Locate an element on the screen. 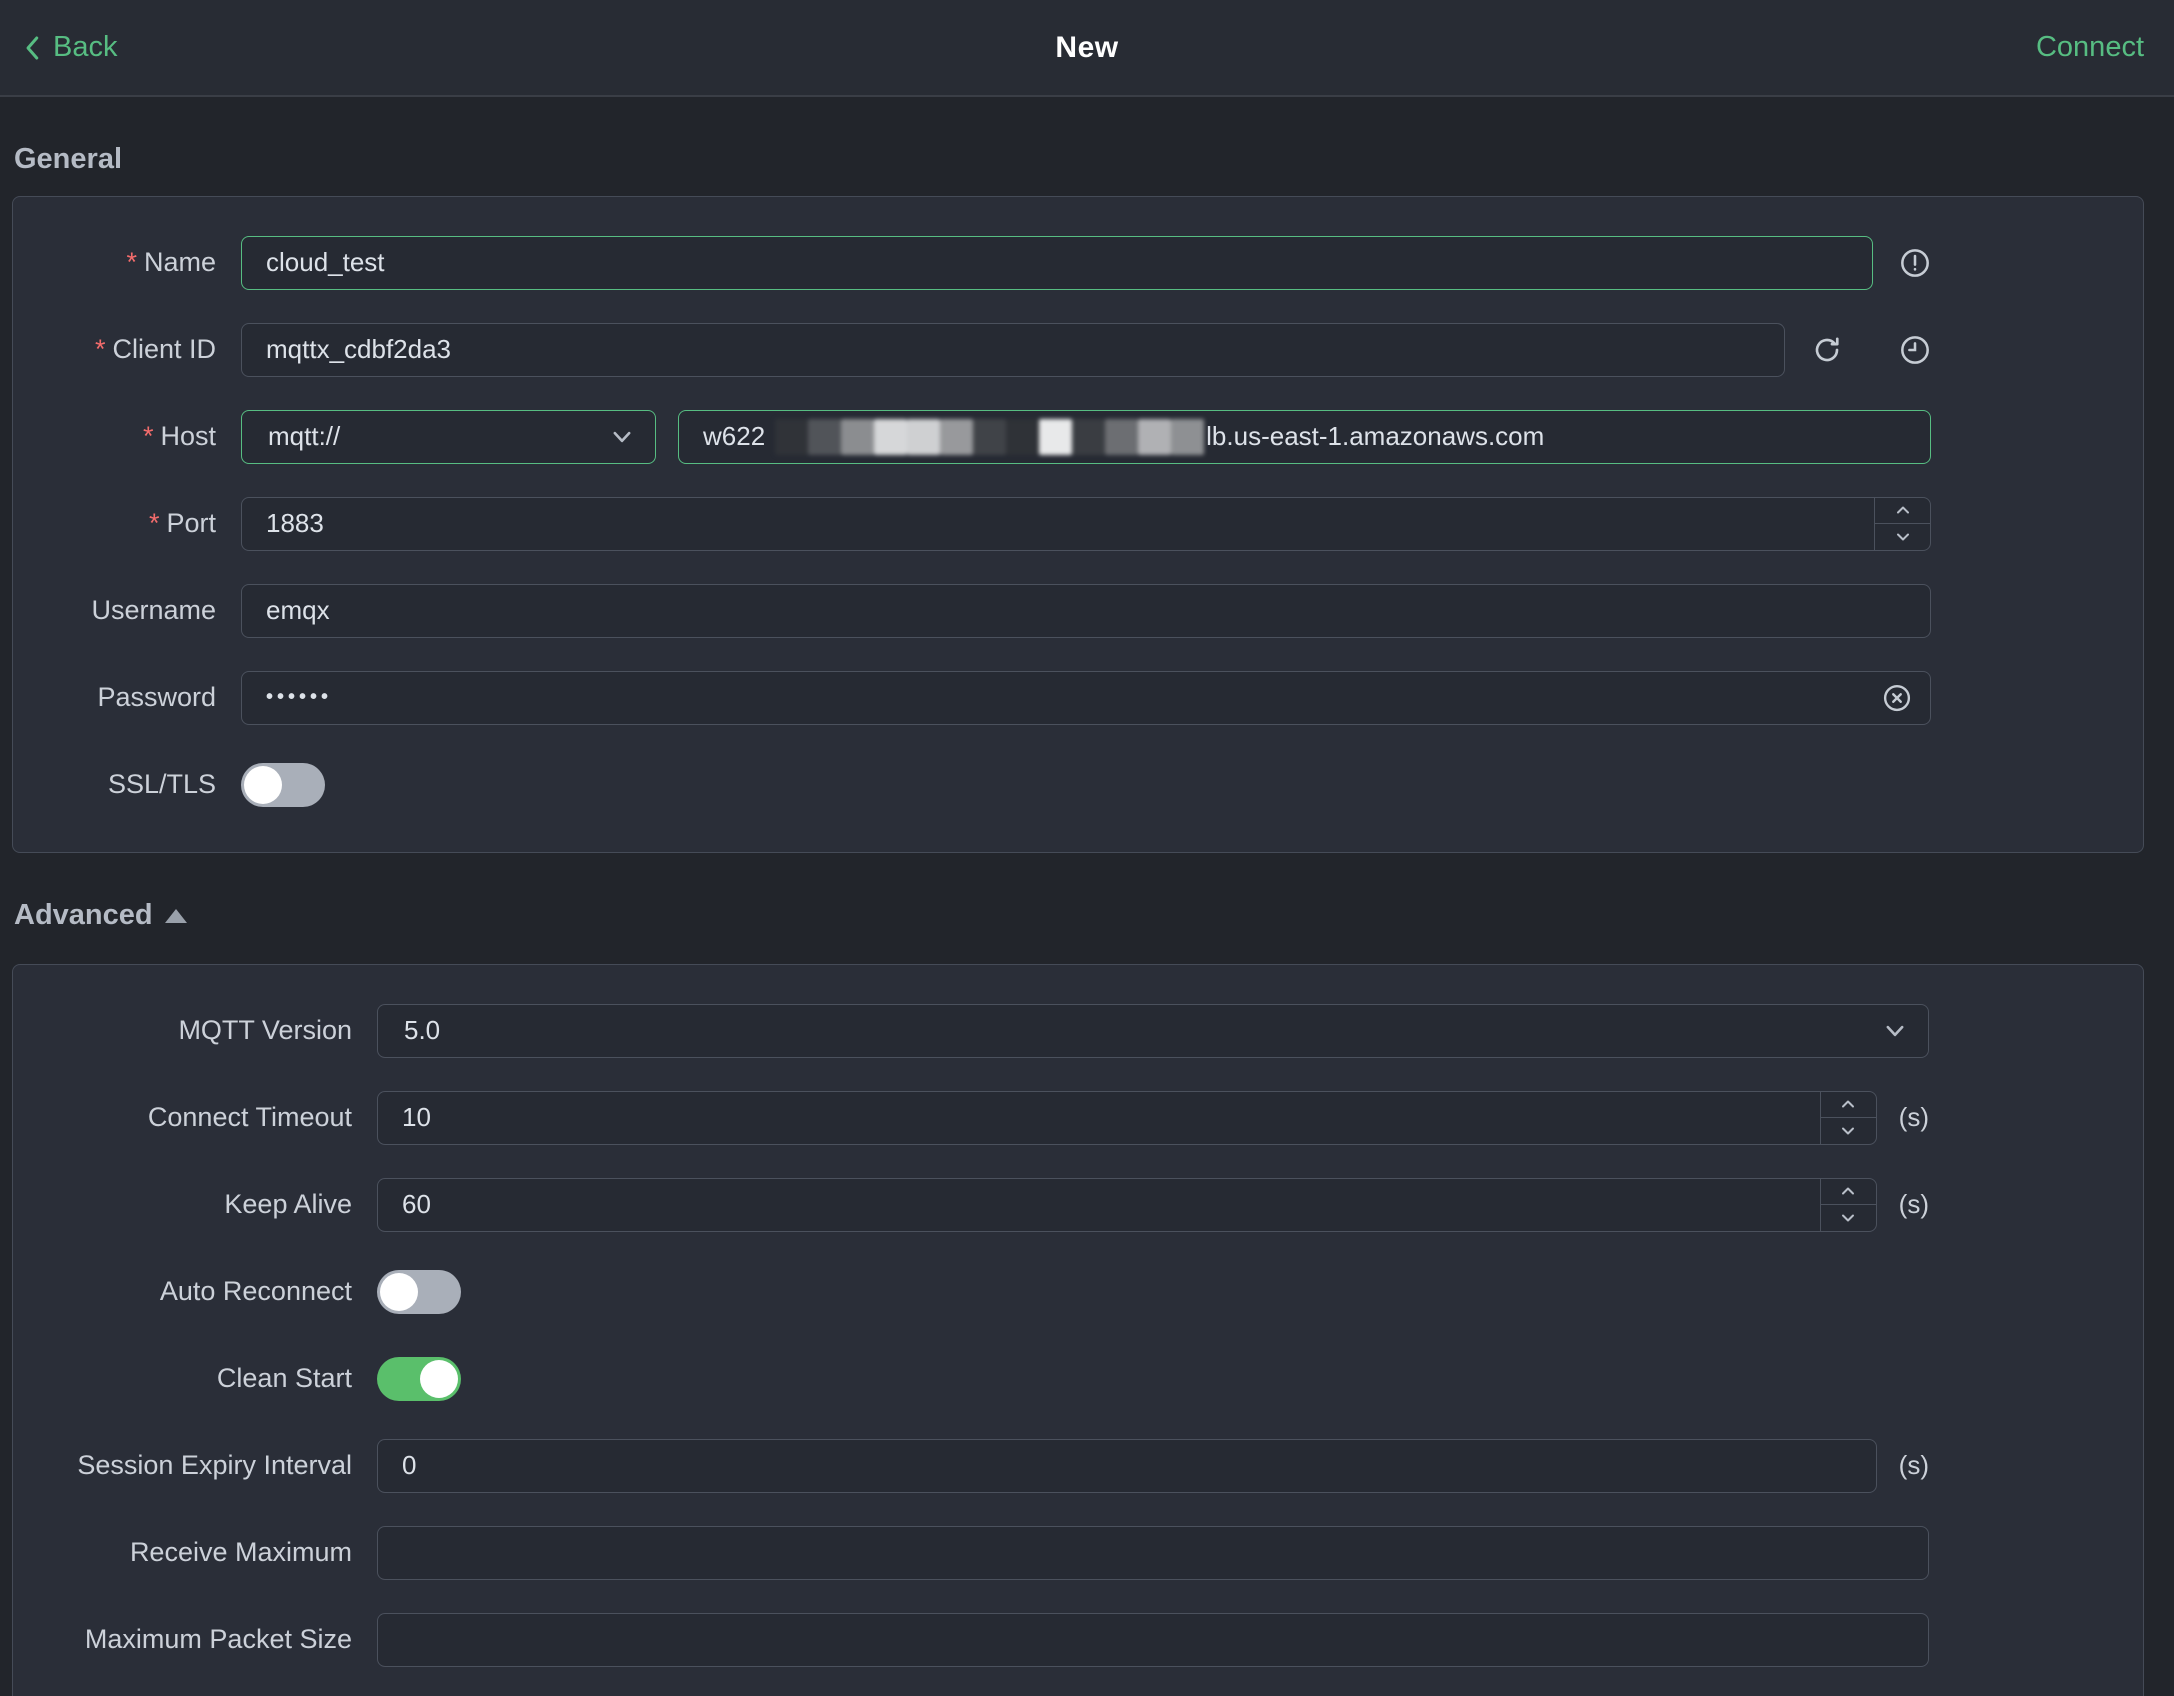 The height and width of the screenshot is (1696, 2174). max-packet-size-input-box is located at coordinates (1153, 1639).